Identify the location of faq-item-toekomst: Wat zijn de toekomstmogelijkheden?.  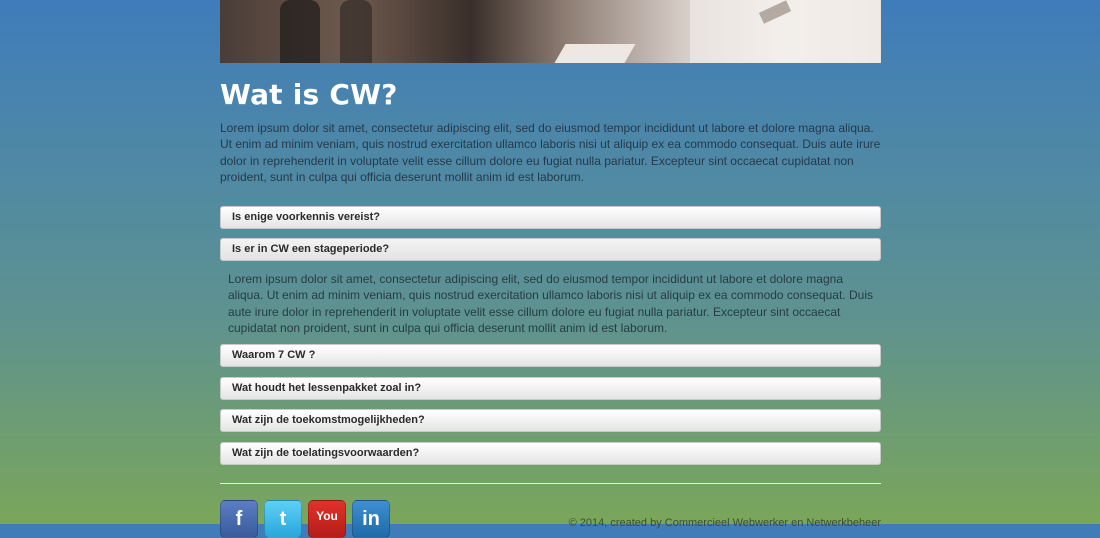
(550, 420).